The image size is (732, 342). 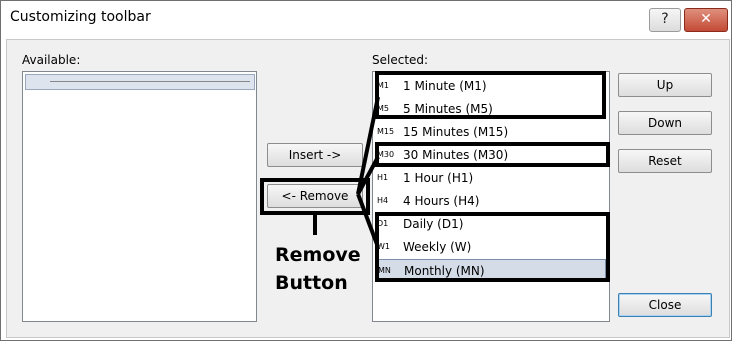 What do you see at coordinates (311, 283) in the screenshot?
I see `callout-line-2: Button` at bounding box center [311, 283].